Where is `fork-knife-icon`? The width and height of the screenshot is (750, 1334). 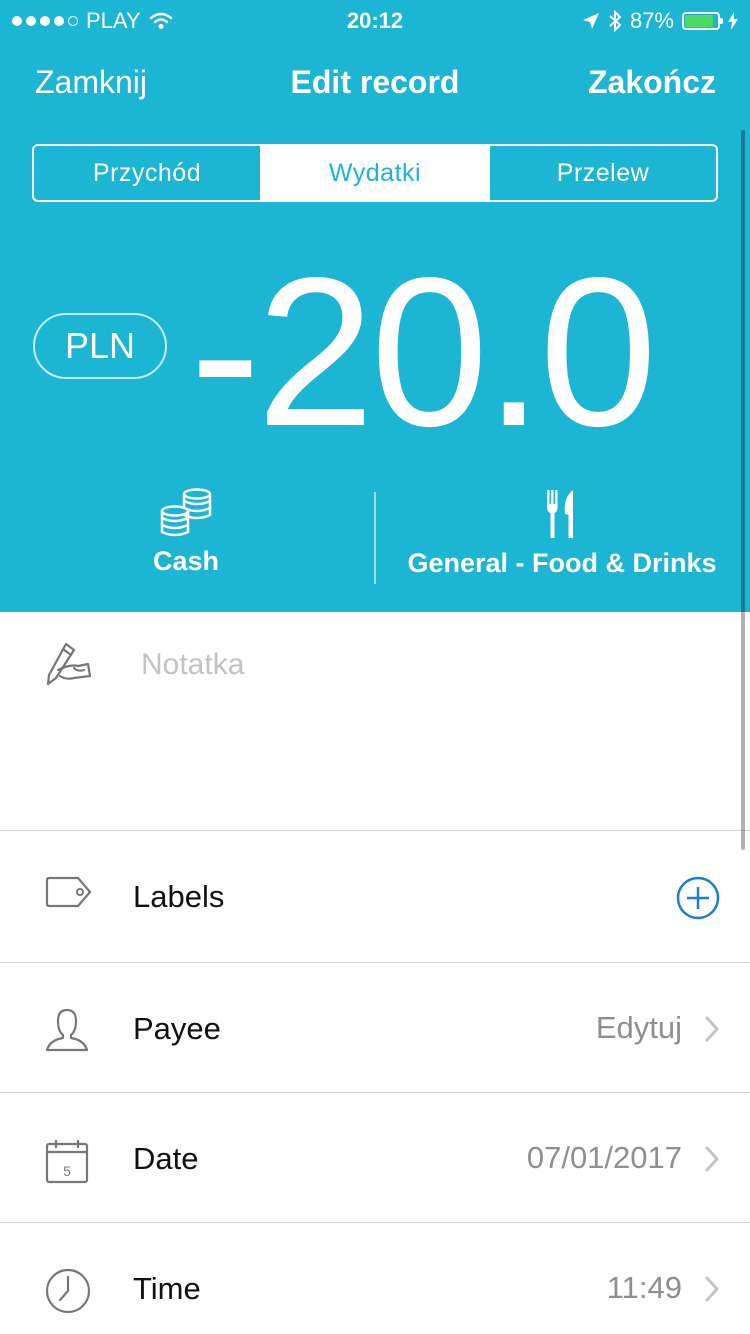 fork-knife-icon is located at coordinates (560, 514).